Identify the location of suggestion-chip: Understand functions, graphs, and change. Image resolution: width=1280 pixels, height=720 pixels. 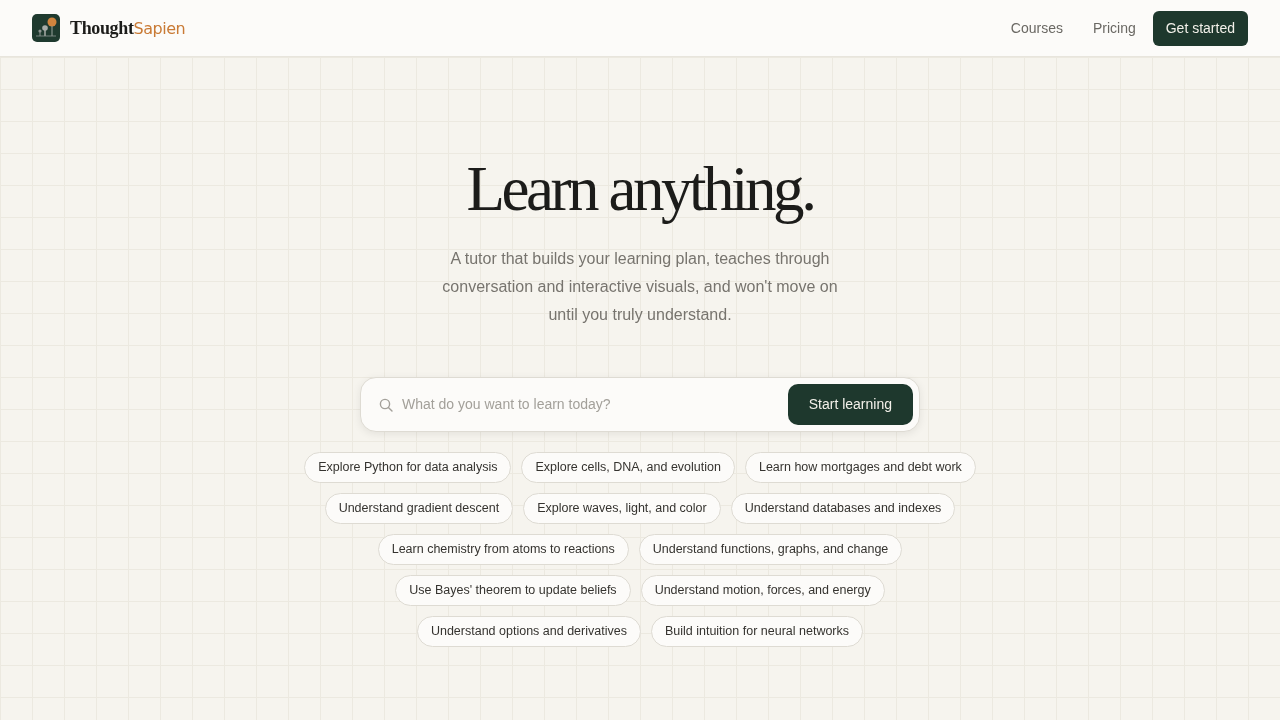
(770, 549).